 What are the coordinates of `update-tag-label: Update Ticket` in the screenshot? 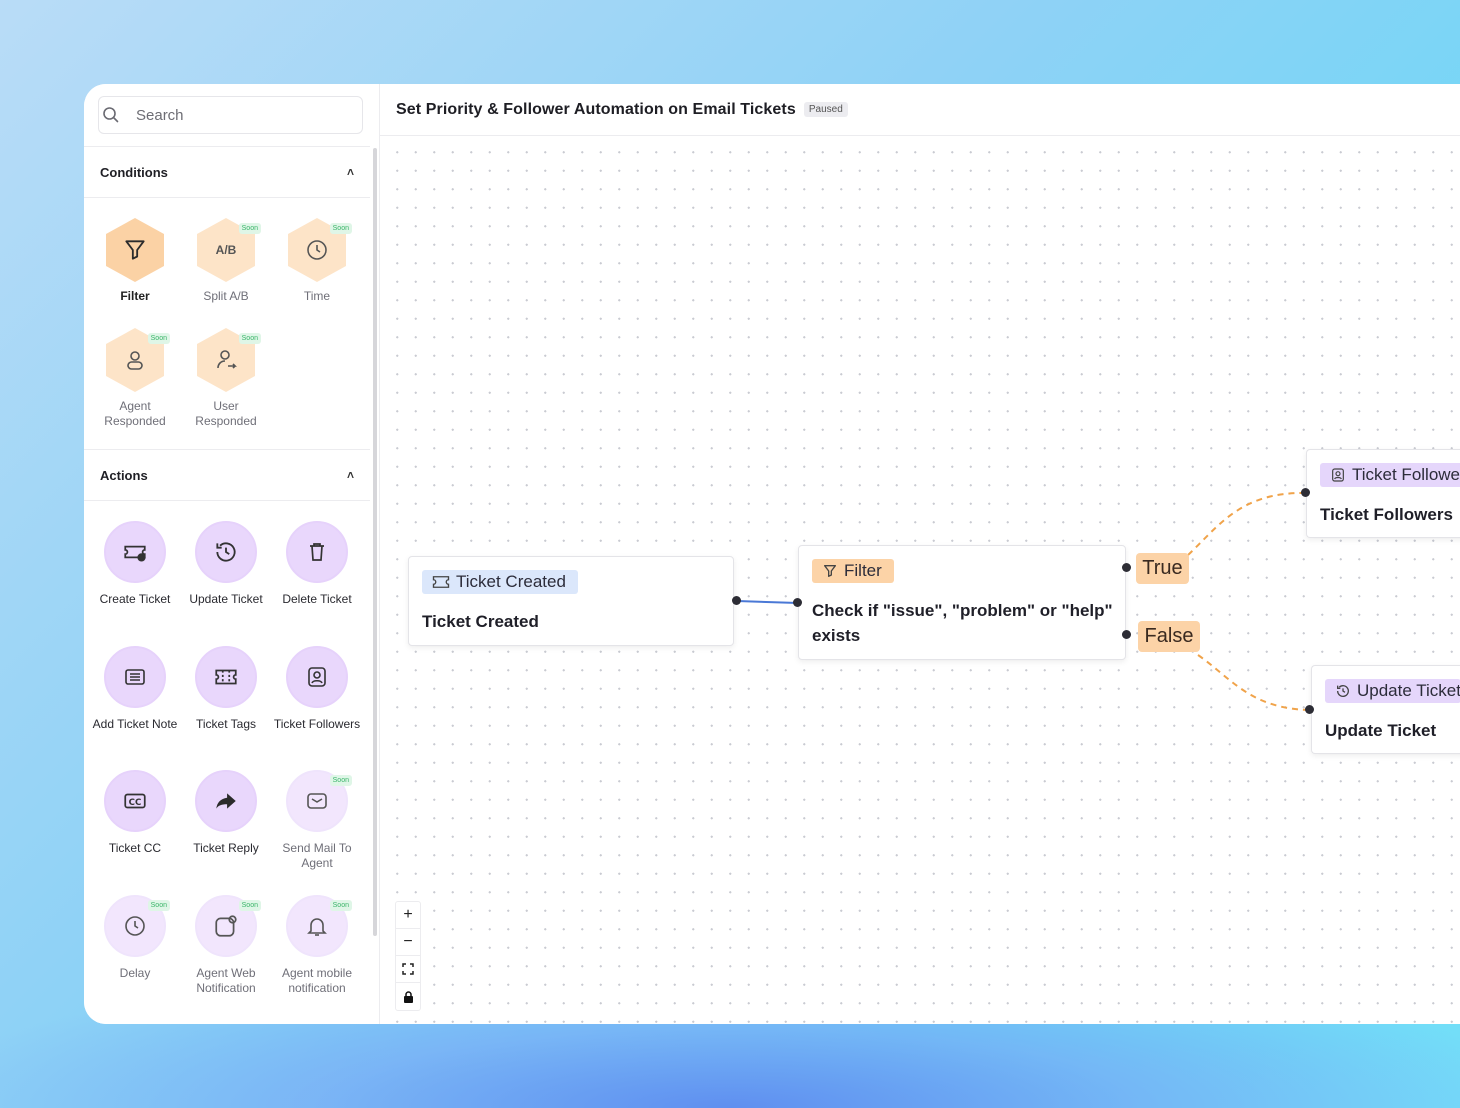 It's located at (1408, 690).